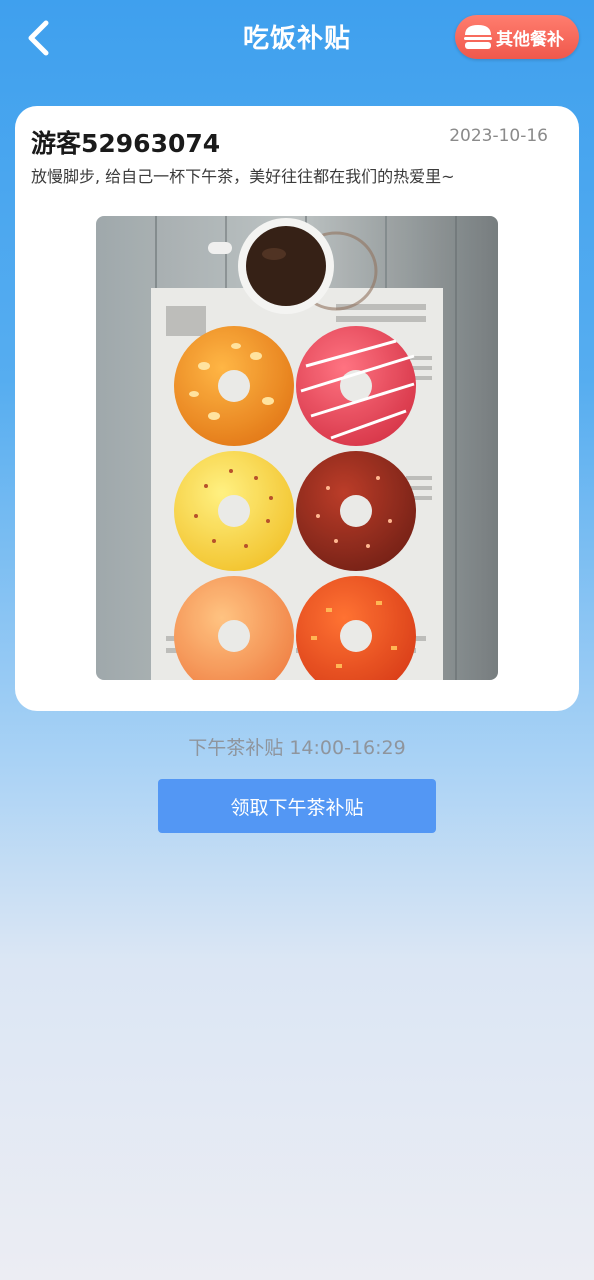 The width and height of the screenshot is (594, 1280). What do you see at coordinates (126, 143) in the screenshot?
I see `username: 游客52963074` at bounding box center [126, 143].